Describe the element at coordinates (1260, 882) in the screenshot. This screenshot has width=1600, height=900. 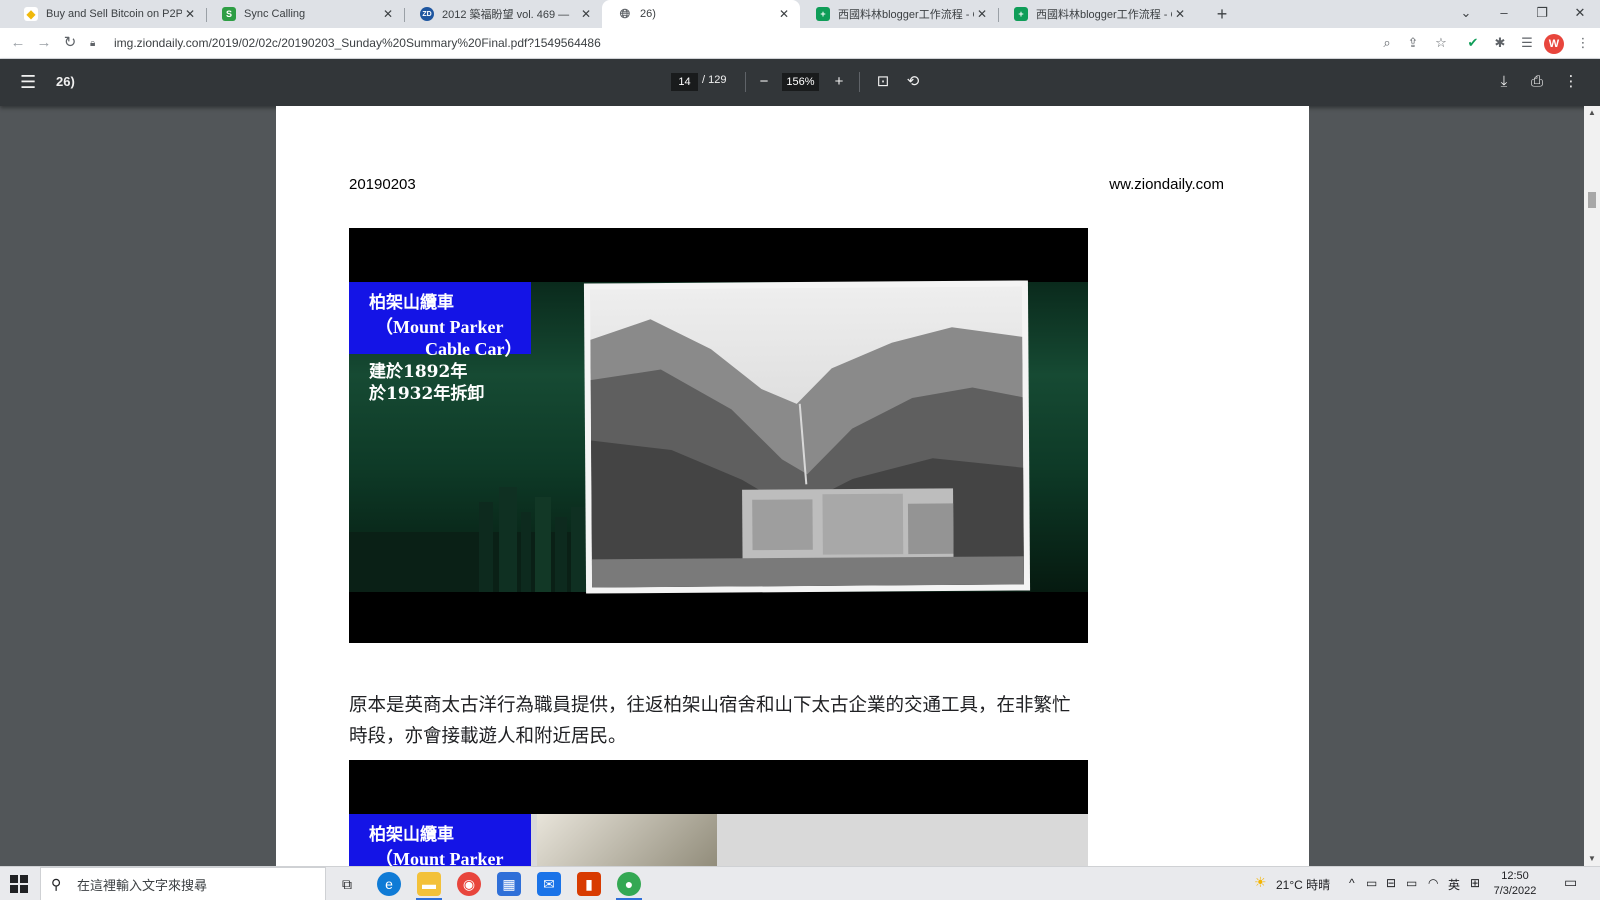
I see `weather-icon: ☀` at that location.